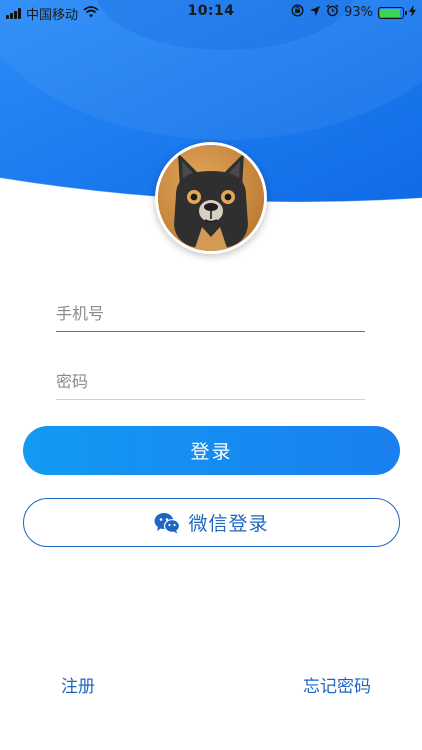  Describe the element at coordinates (392, 12) in the screenshot. I see `battery-icon` at that location.